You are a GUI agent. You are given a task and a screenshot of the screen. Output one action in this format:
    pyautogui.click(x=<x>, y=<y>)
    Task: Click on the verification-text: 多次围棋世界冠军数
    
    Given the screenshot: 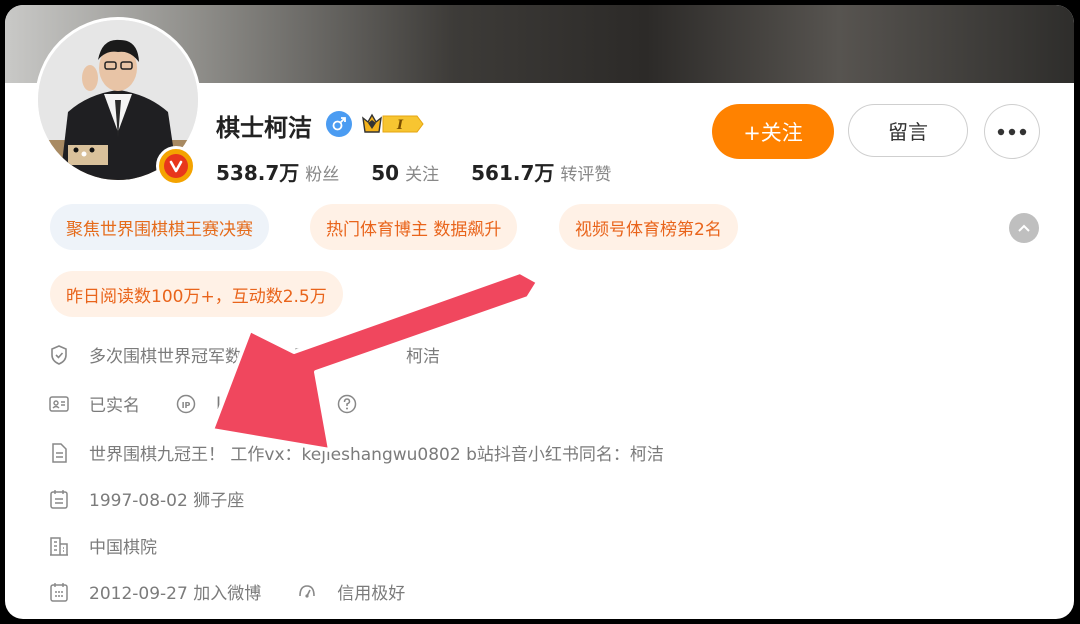 What is the action you would take?
    pyautogui.click(x=165, y=357)
    